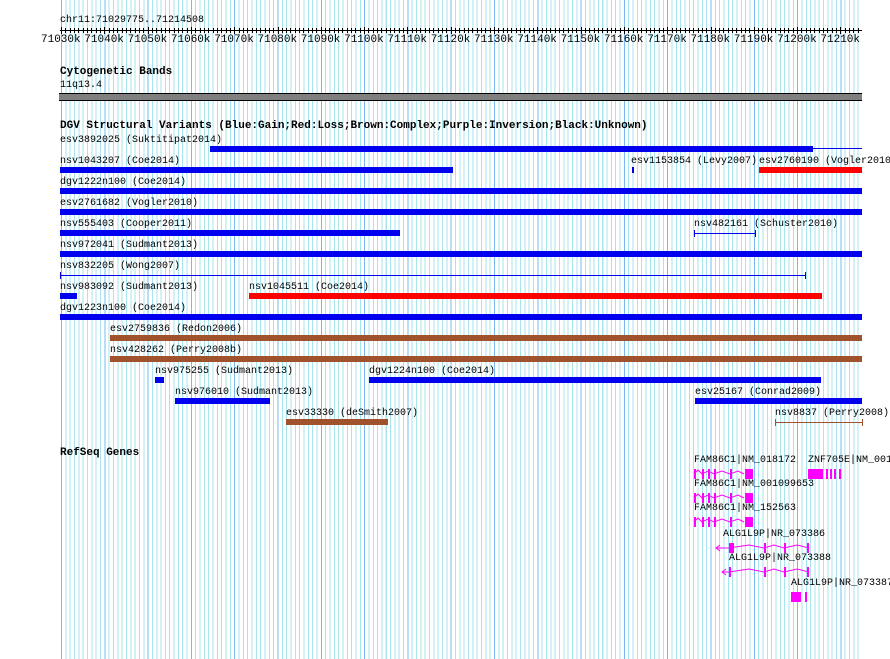 The image size is (890, 659). What do you see at coordinates (797, 40) in the screenshot?
I see `ruler-tick-label: 71200k` at bounding box center [797, 40].